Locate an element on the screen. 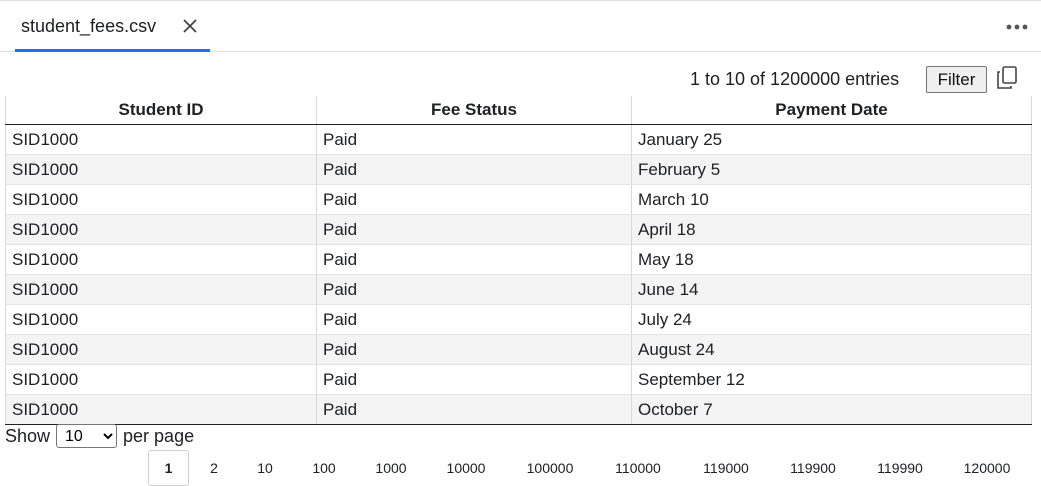 Image resolution: width=1041 pixels, height=486 pixels. table-cell: October 7 is located at coordinates (831, 409).